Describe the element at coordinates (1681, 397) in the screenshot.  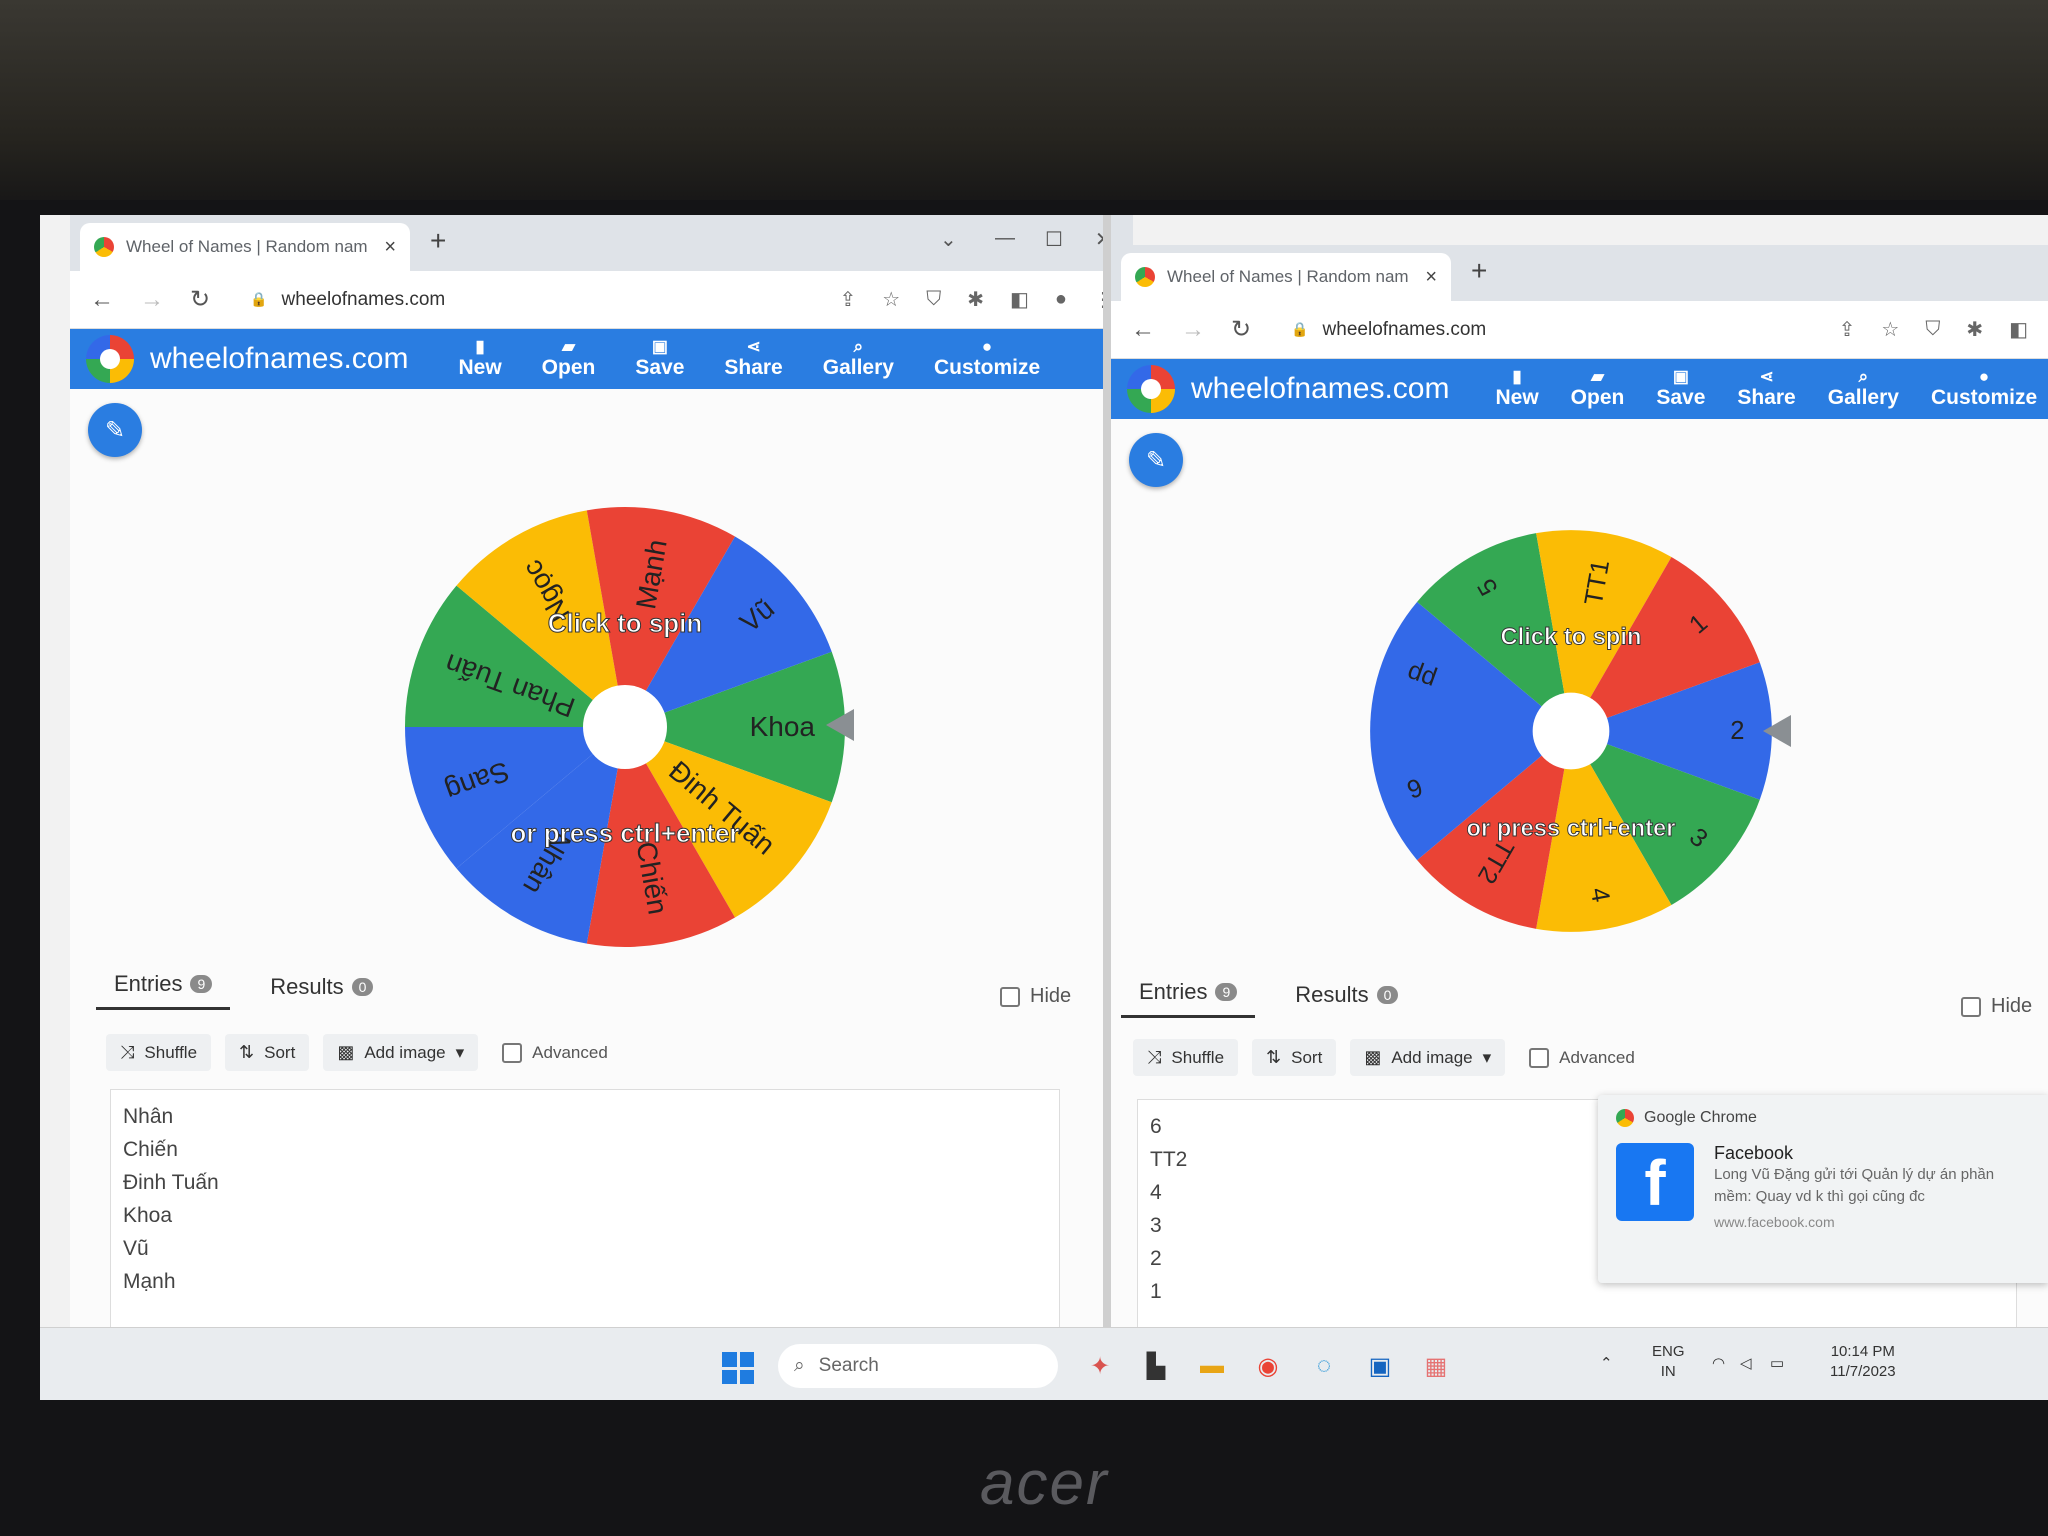
I see `menu-save-label: Save` at that location.